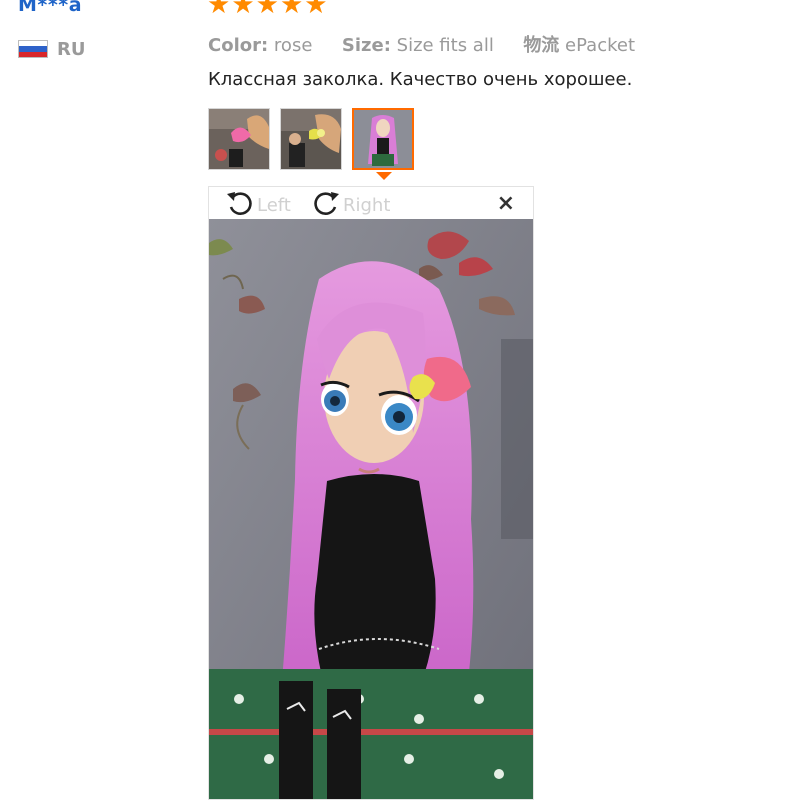 The image size is (800, 800). I want to click on attr-color-key: Color:, so click(238, 45).